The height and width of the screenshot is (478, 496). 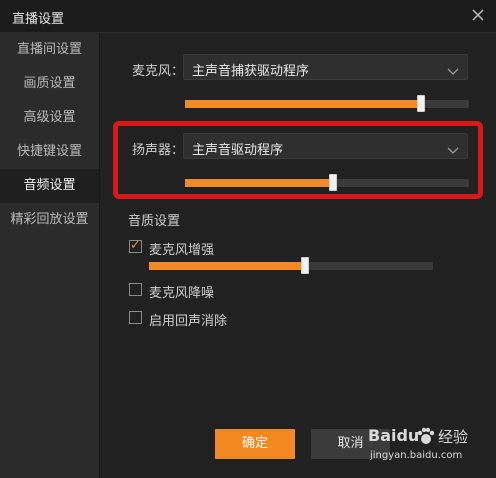 What do you see at coordinates (49, 84) in the screenshot?
I see `sidebar-item-video-quality: 画质设置` at bounding box center [49, 84].